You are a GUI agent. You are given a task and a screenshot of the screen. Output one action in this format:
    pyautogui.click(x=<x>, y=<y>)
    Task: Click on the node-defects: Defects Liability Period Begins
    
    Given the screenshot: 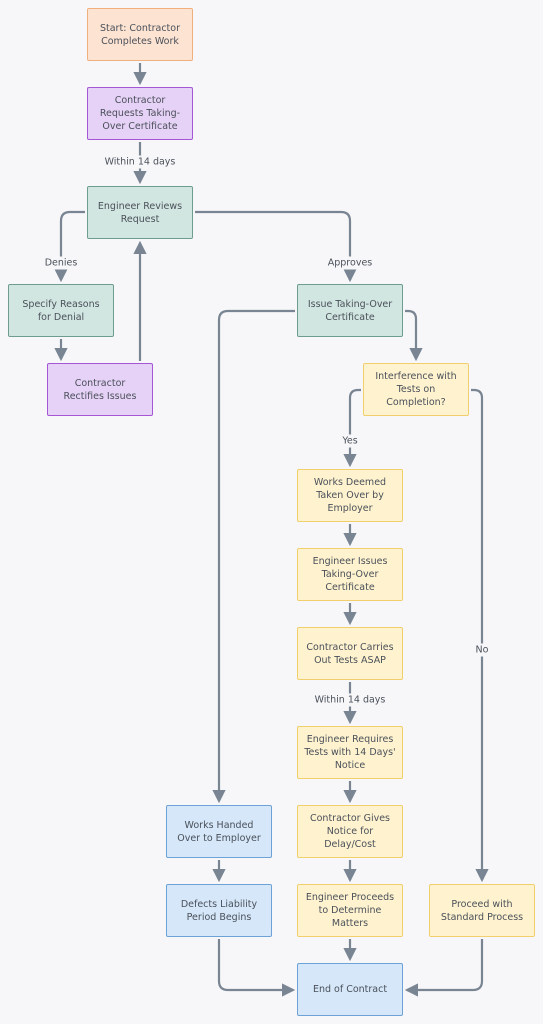 What is the action you would take?
    pyautogui.click(x=219, y=910)
    